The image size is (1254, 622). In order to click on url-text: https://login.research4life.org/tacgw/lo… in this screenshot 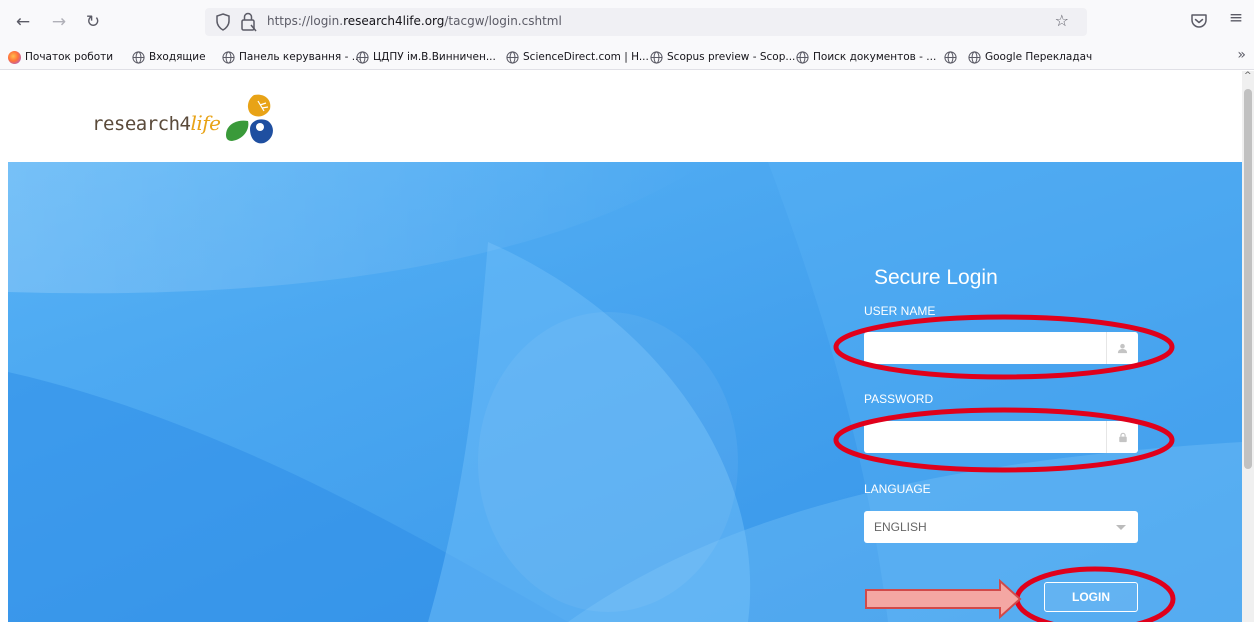, I will do `click(414, 21)`.